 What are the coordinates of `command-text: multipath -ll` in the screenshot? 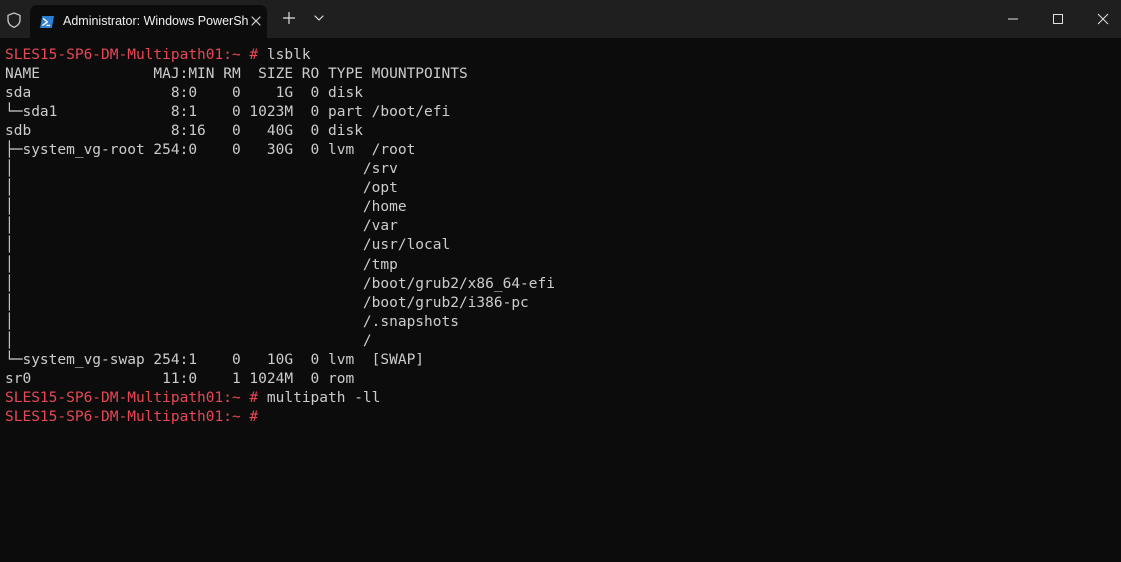 It's located at (323, 397).